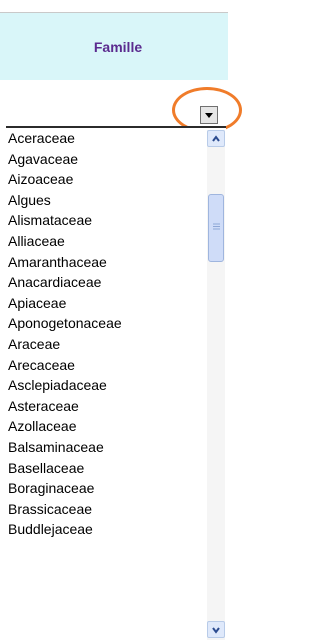 The height and width of the screenshot is (642, 320). What do you see at coordinates (103, 241) in the screenshot?
I see `list-item: Alliaceae` at bounding box center [103, 241].